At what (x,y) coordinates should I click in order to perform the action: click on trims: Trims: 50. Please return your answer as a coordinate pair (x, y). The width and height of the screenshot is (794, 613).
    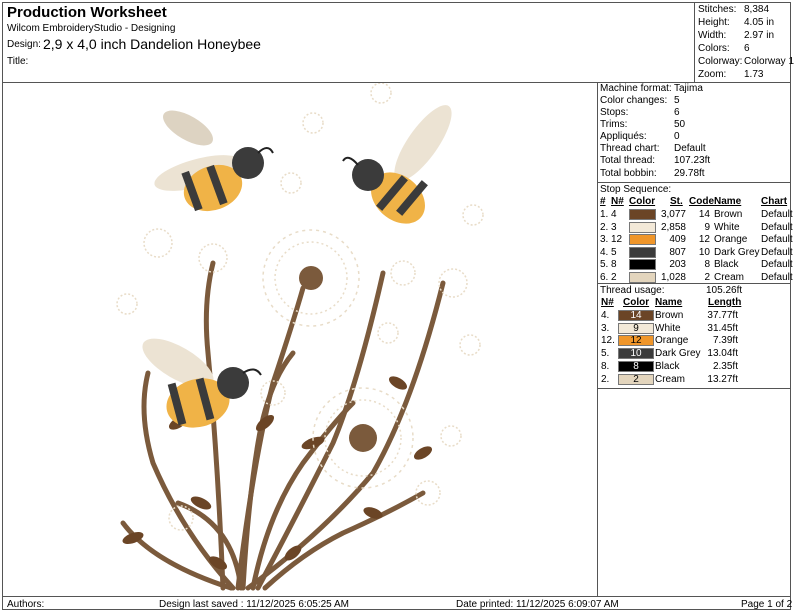
    Looking at the image, I should click on (642, 125).